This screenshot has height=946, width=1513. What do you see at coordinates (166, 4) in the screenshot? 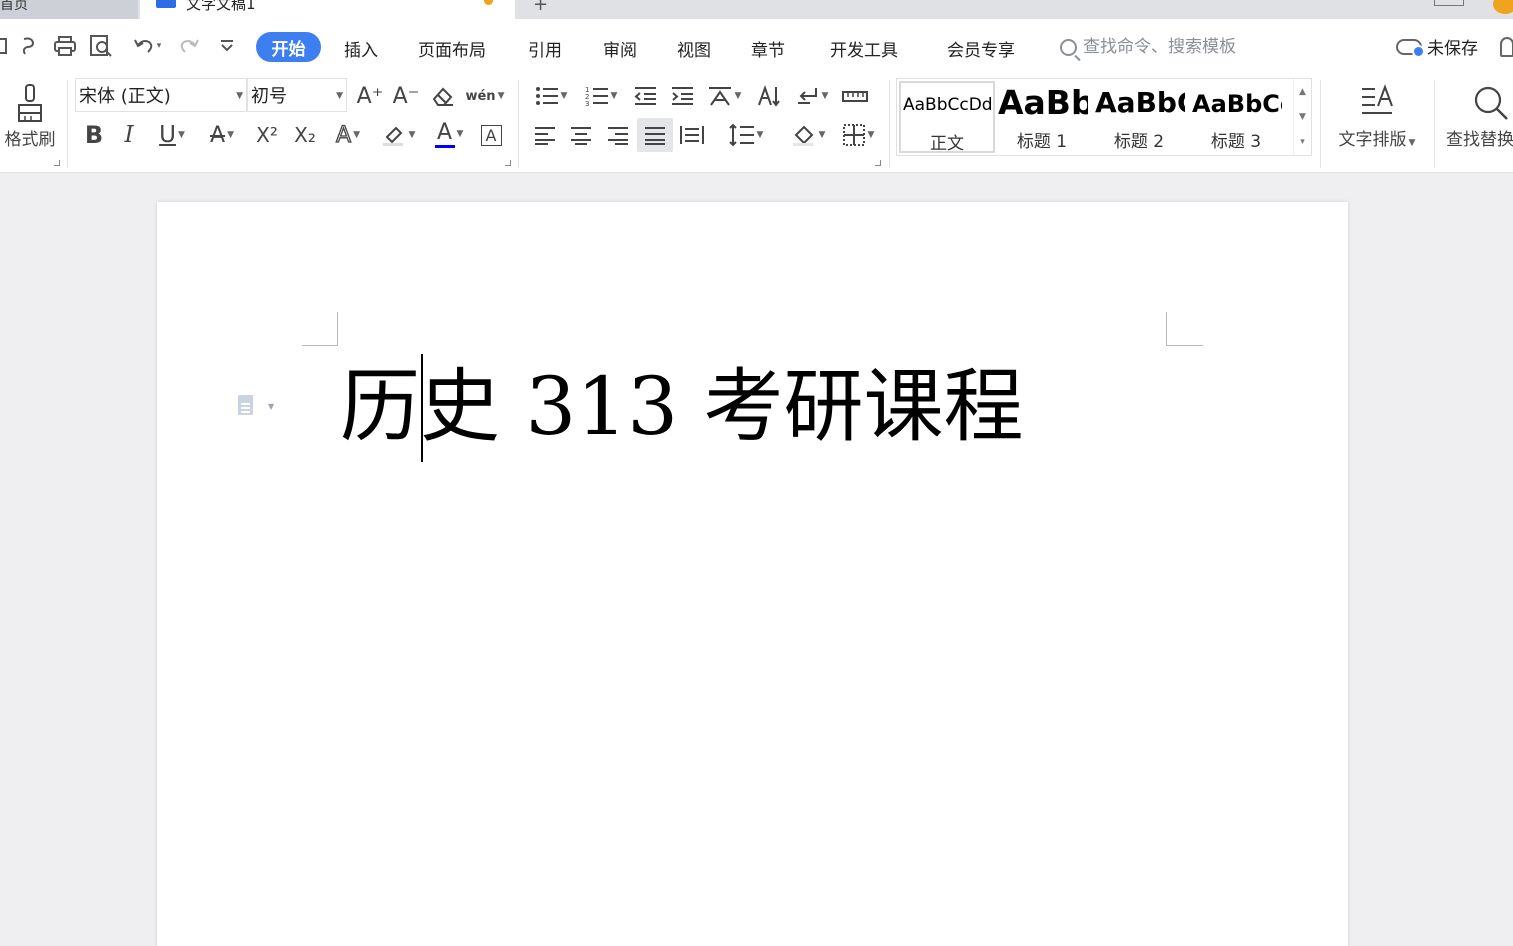
I see `writer-doc-icon` at bounding box center [166, 4].